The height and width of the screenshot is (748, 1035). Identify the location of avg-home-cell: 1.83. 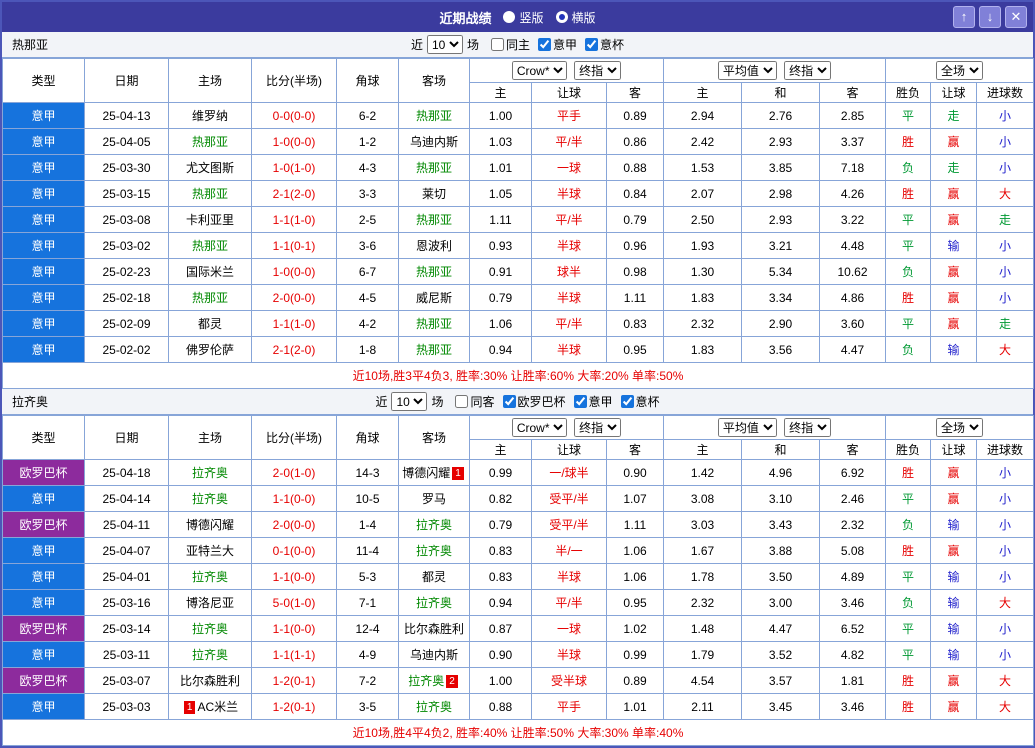
(702, 349).